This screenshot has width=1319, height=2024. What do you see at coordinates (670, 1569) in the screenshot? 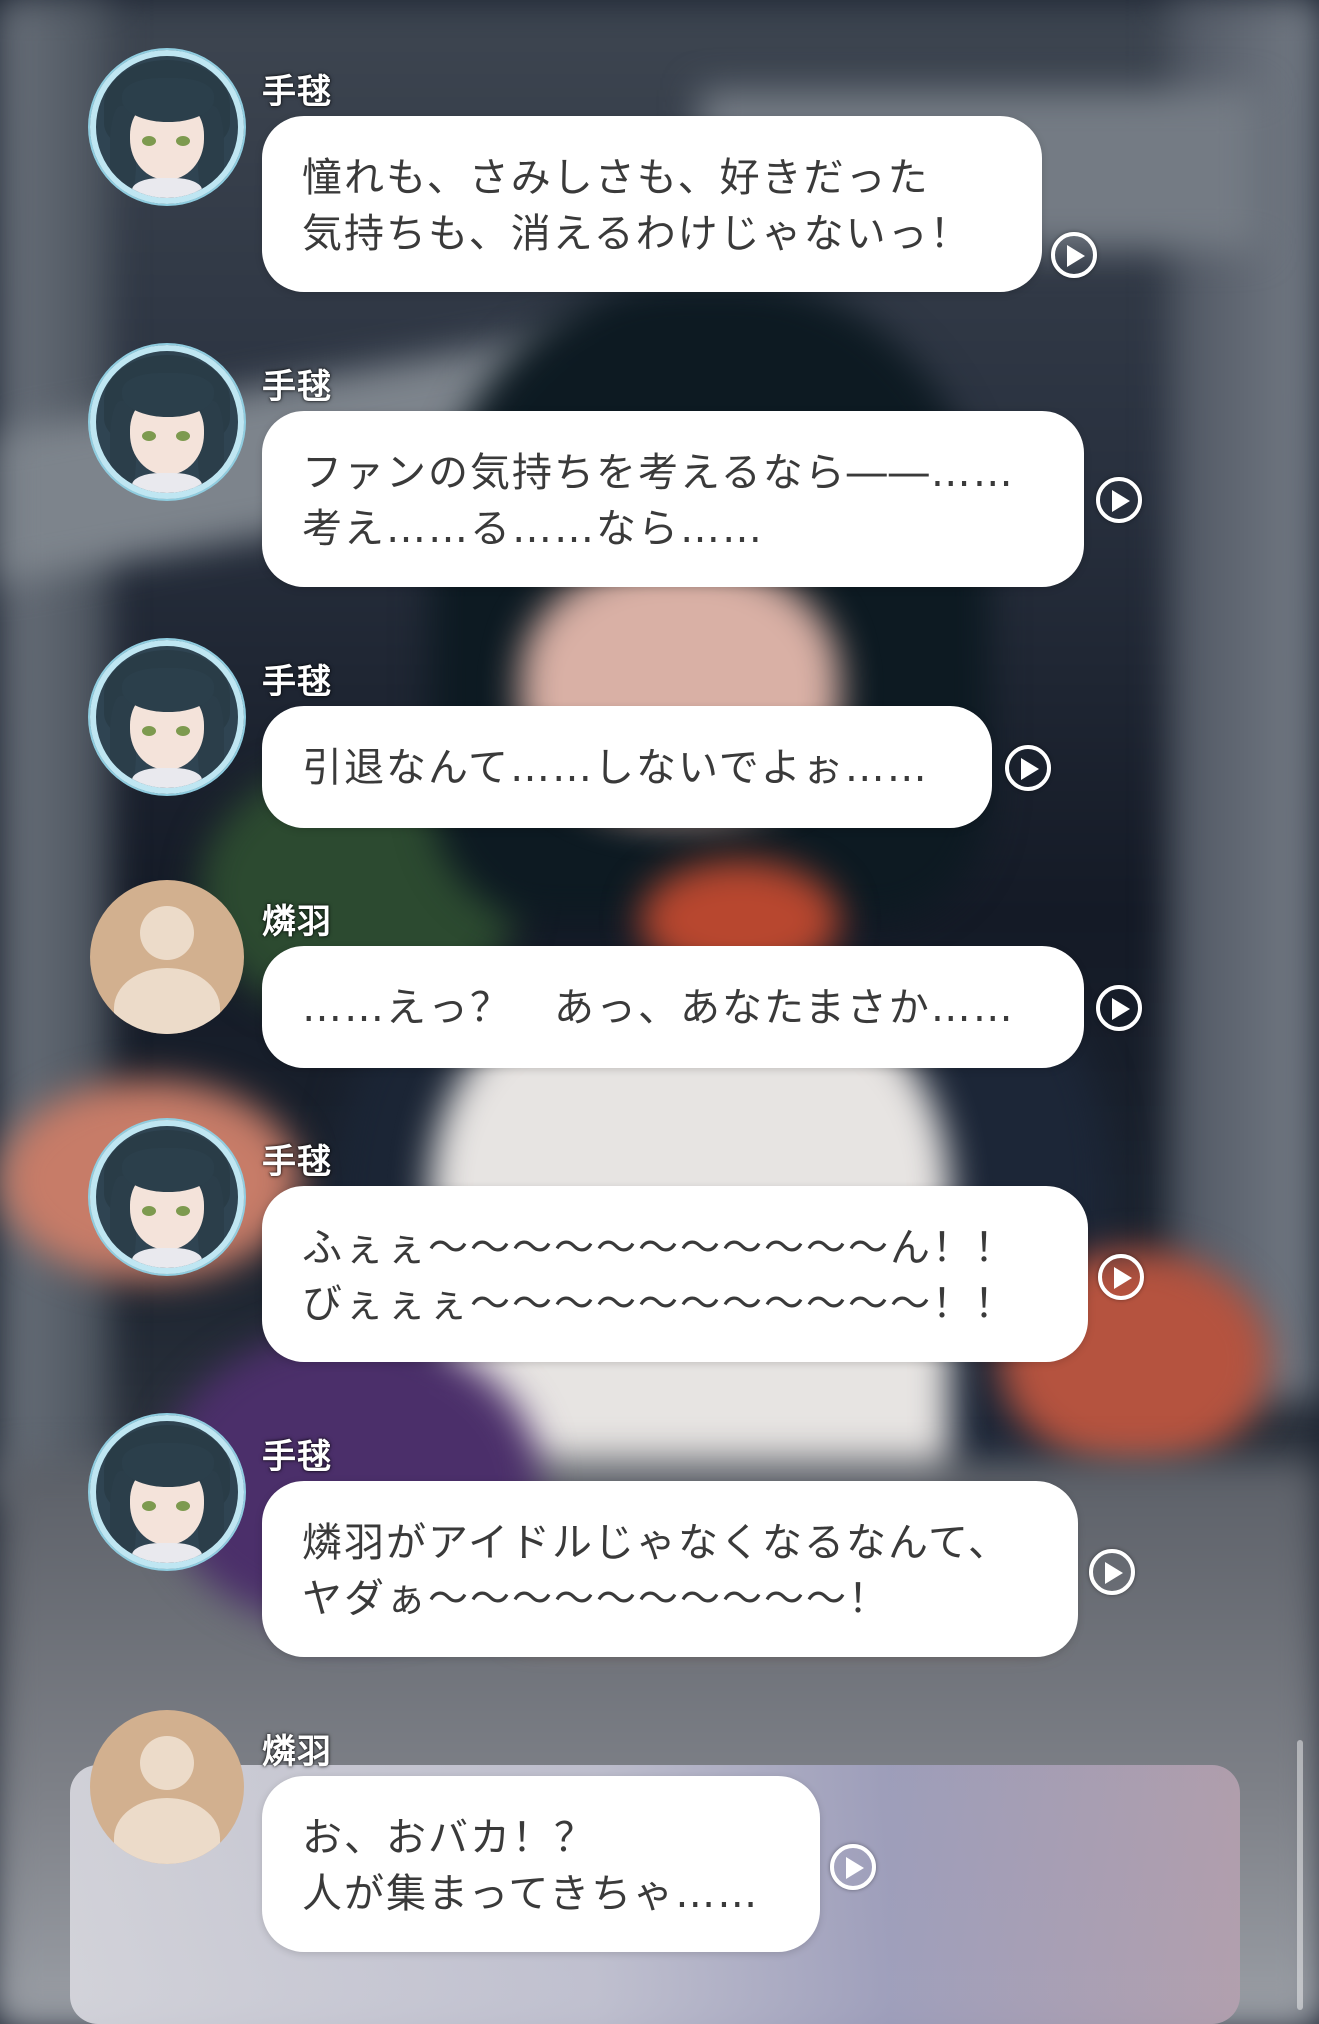
I see `message-bubble: 燐羽がアイドルじゃなくなるなんて、 ヤダぁ～～～～～～～～～～！` at bounding box center [670, 1569].